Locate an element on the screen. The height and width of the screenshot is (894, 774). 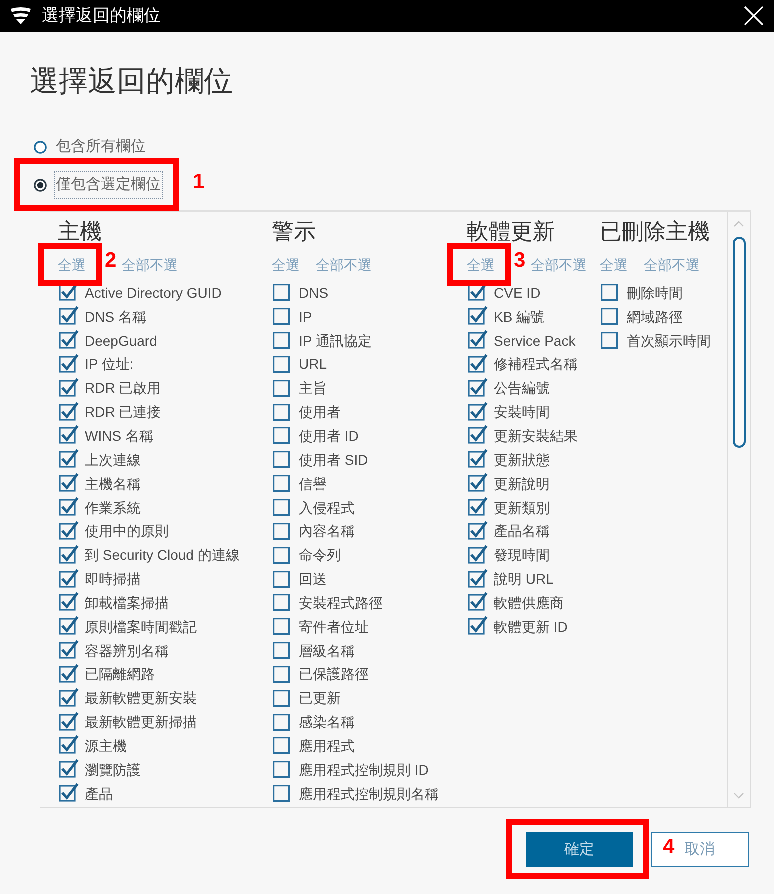
checkbox-label: Active Directory GUID is located at coordinates (153, 293).